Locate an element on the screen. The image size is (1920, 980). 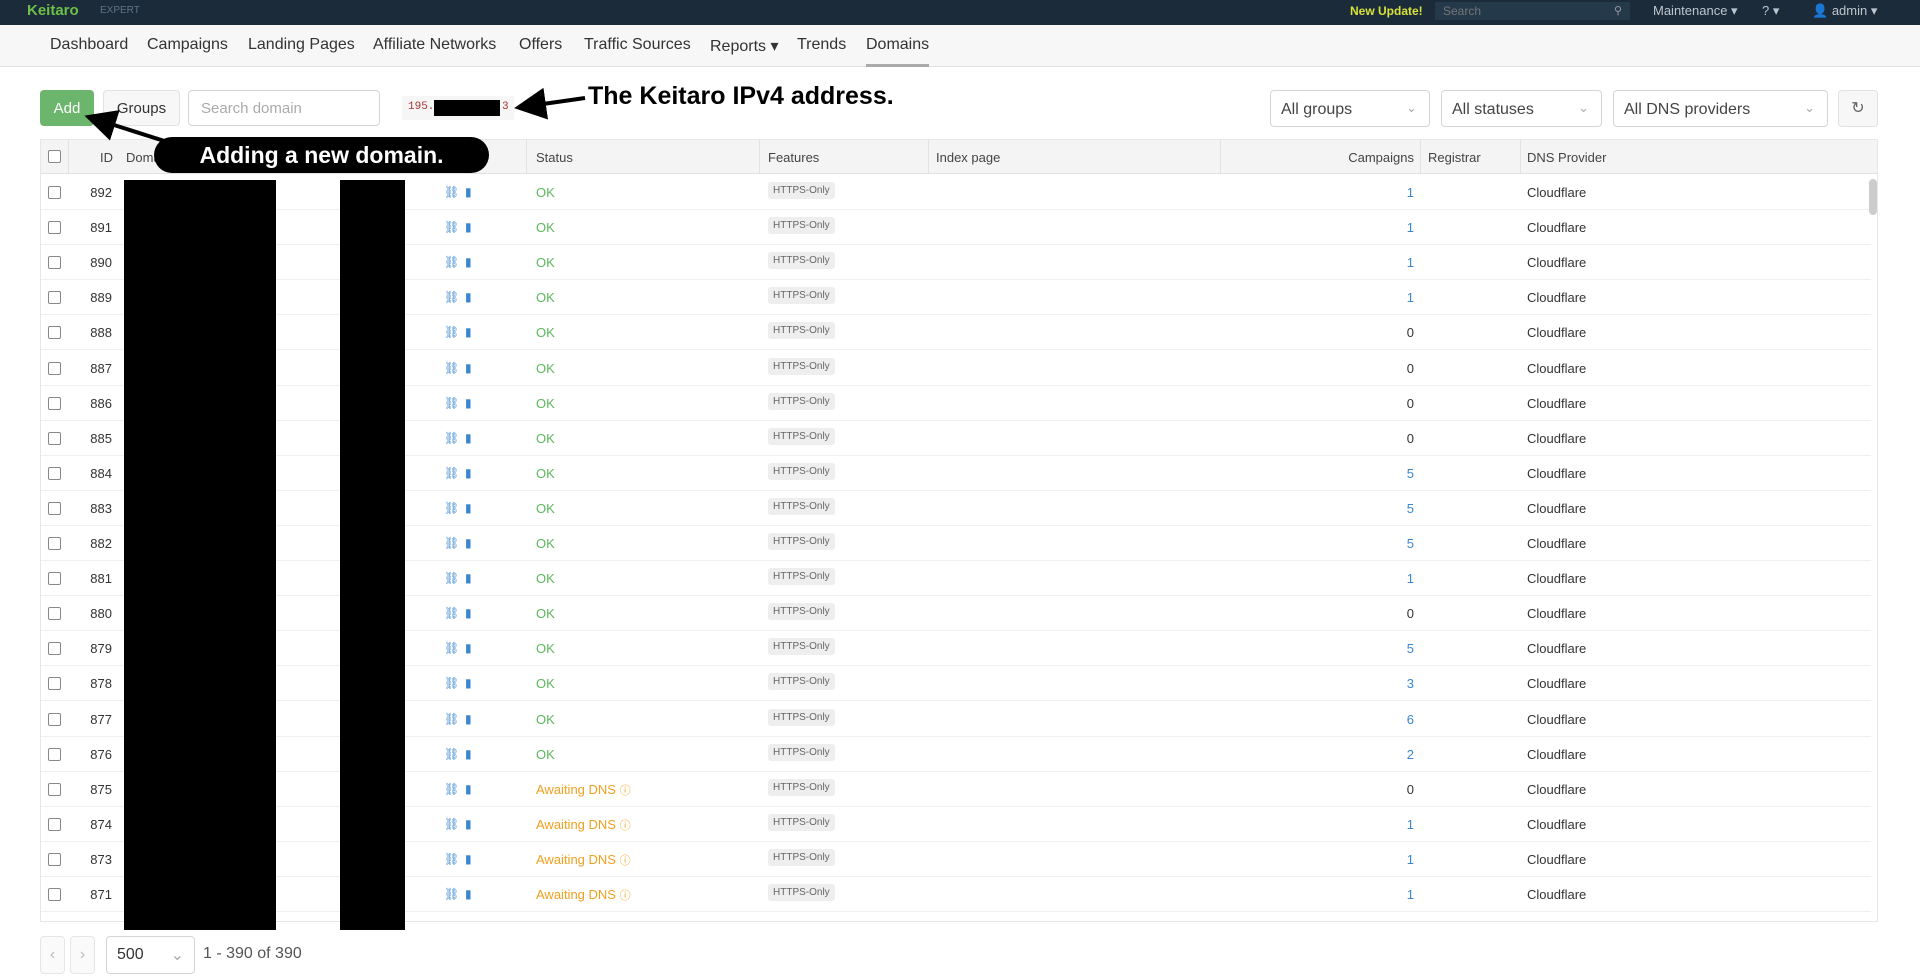
nav-domains: Domains is located at coordinates (898, 51).